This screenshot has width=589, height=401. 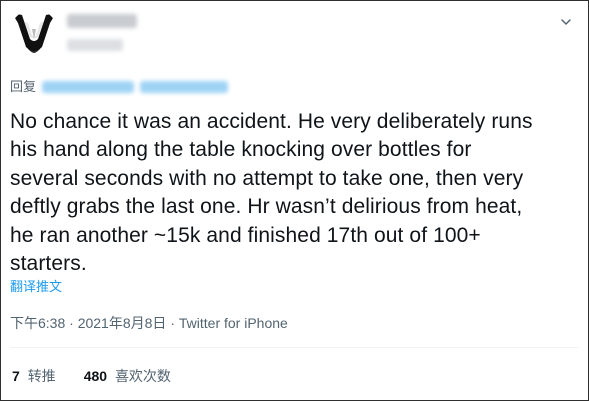 I want to click on avatar-image, so click(x=34, y=33).